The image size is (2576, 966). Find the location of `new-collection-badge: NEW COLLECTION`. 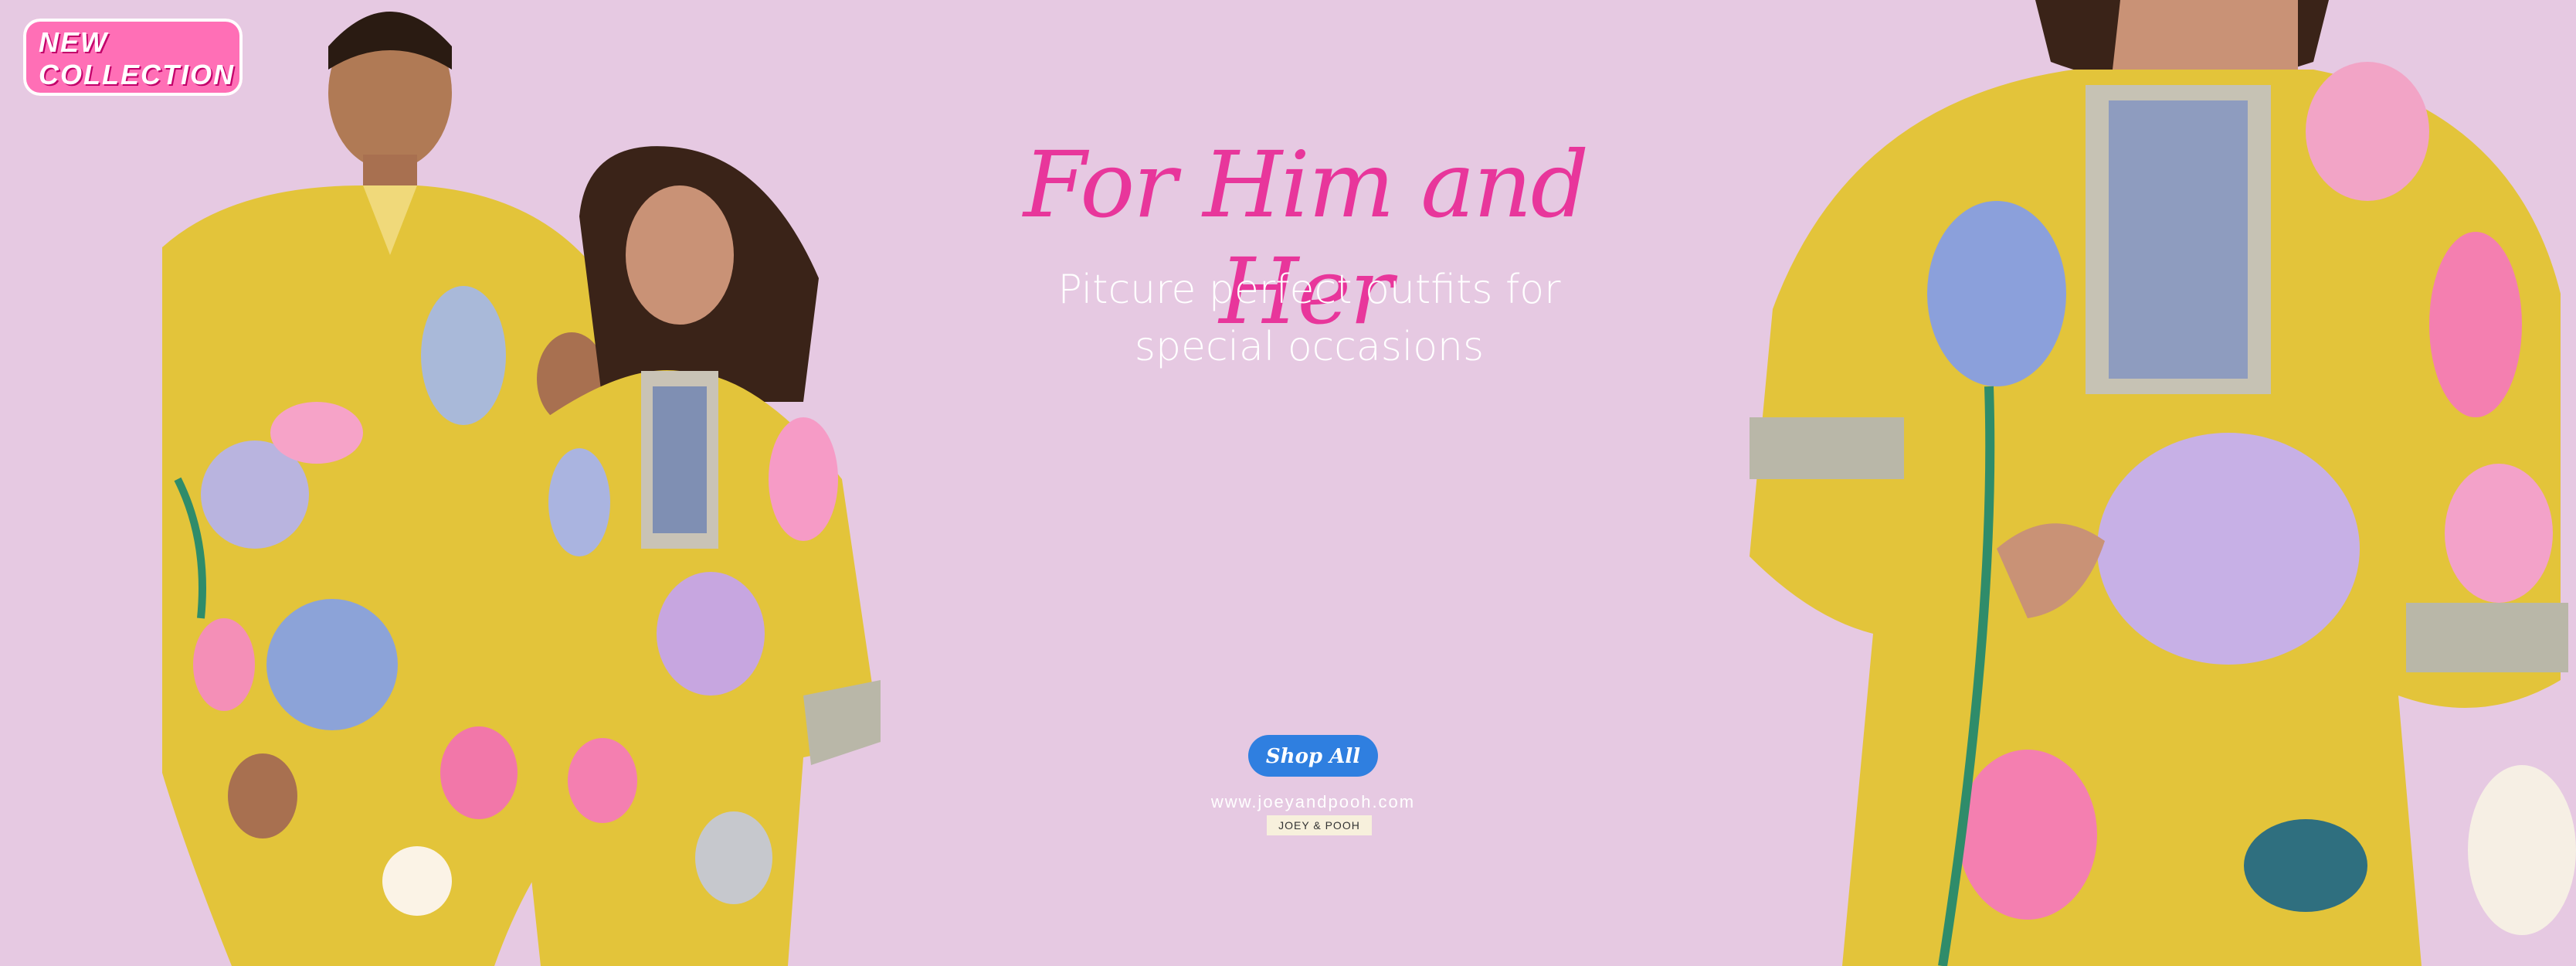

new-collection-badge: NEW COLLECTION is located at coordinates (133, 58).